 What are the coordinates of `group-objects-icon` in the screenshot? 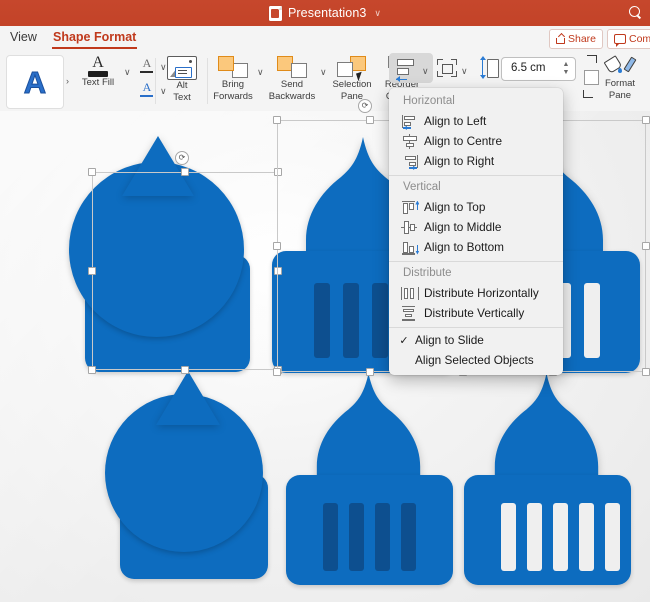 It's located at (447, 68).